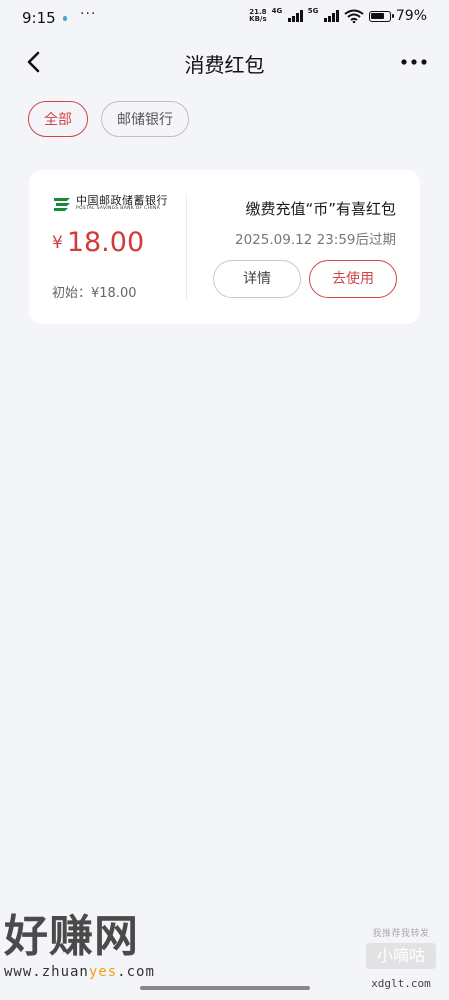 The width and height of the screenshot is (449, 1000). Describe the element at coordinates (57, 243) in the screenshot. I see `currency-symbol: ¥` at that location.